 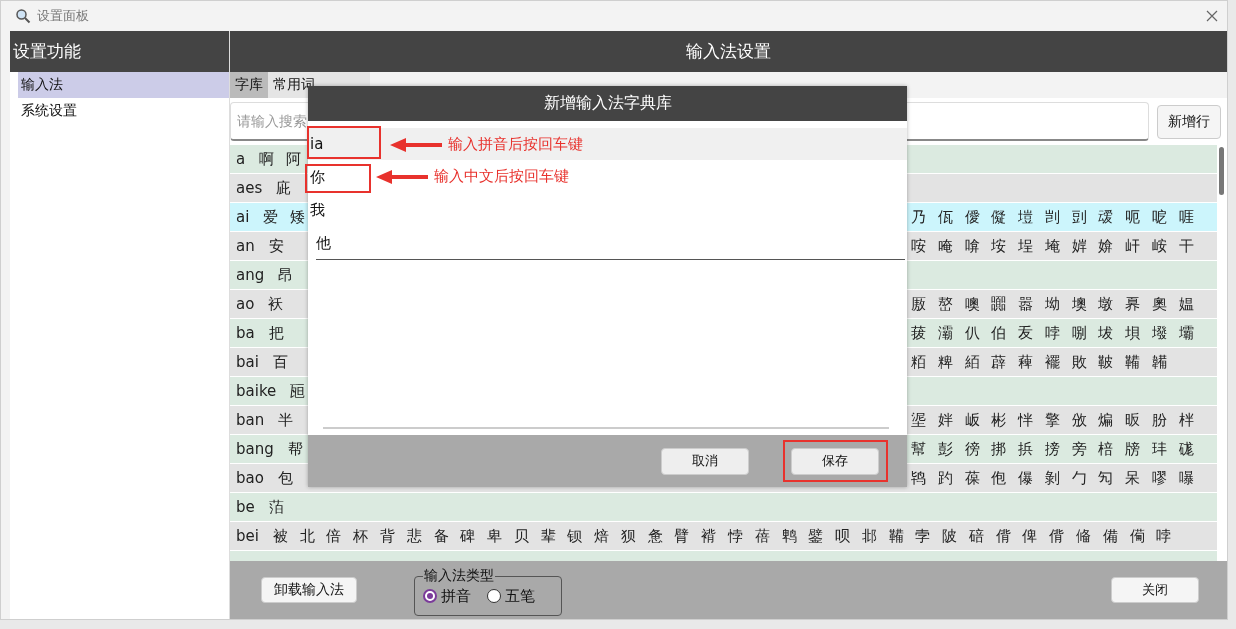 What do you see at coordinates (728, 51) in the screenshot?
I see `panel-title: 输入法设置` at bounding box center [728, 51].